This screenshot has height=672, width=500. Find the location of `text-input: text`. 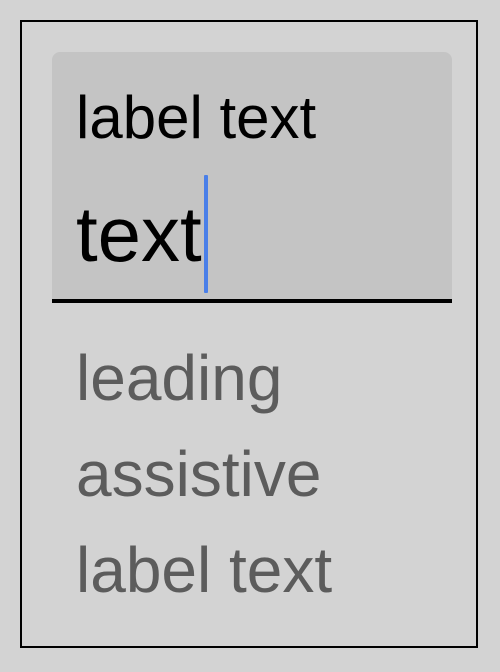

text-input: text is located at coordinates (142, 234).